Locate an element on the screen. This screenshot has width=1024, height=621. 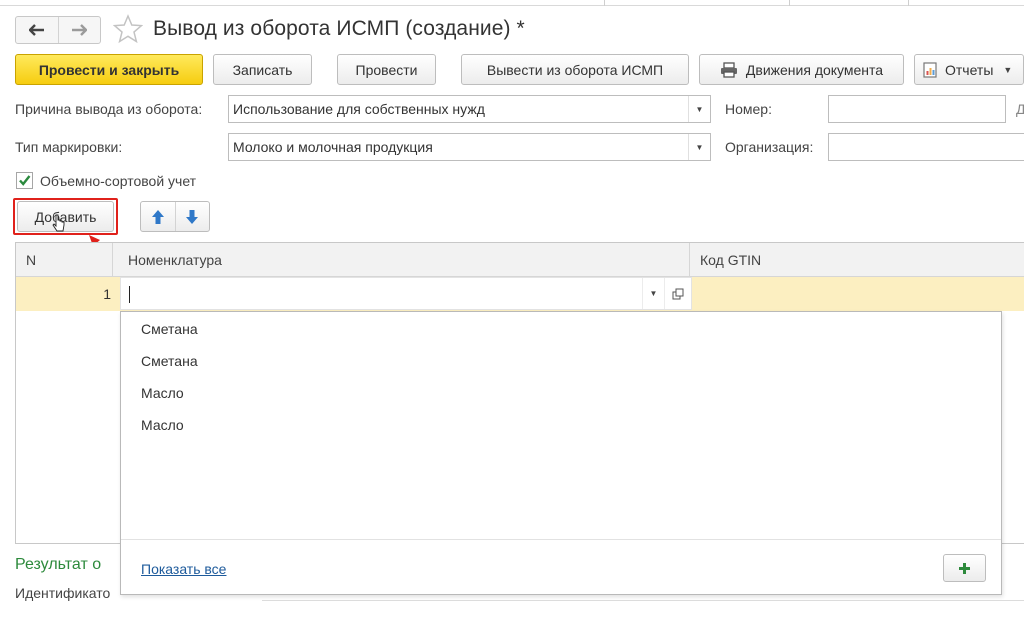
page-title: Вывод из оборота ИСМП (создание) * is located at coordinates (339, 28).